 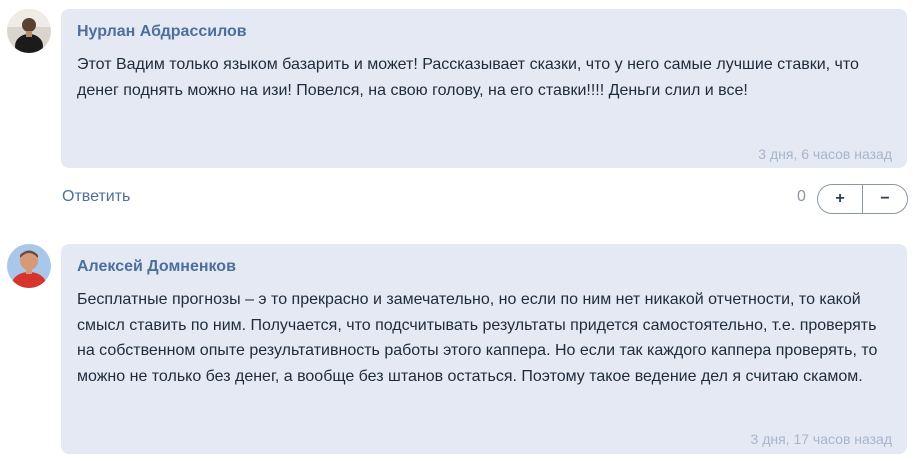 I want to click on upvote-button: +, so click(x=840, y=199).